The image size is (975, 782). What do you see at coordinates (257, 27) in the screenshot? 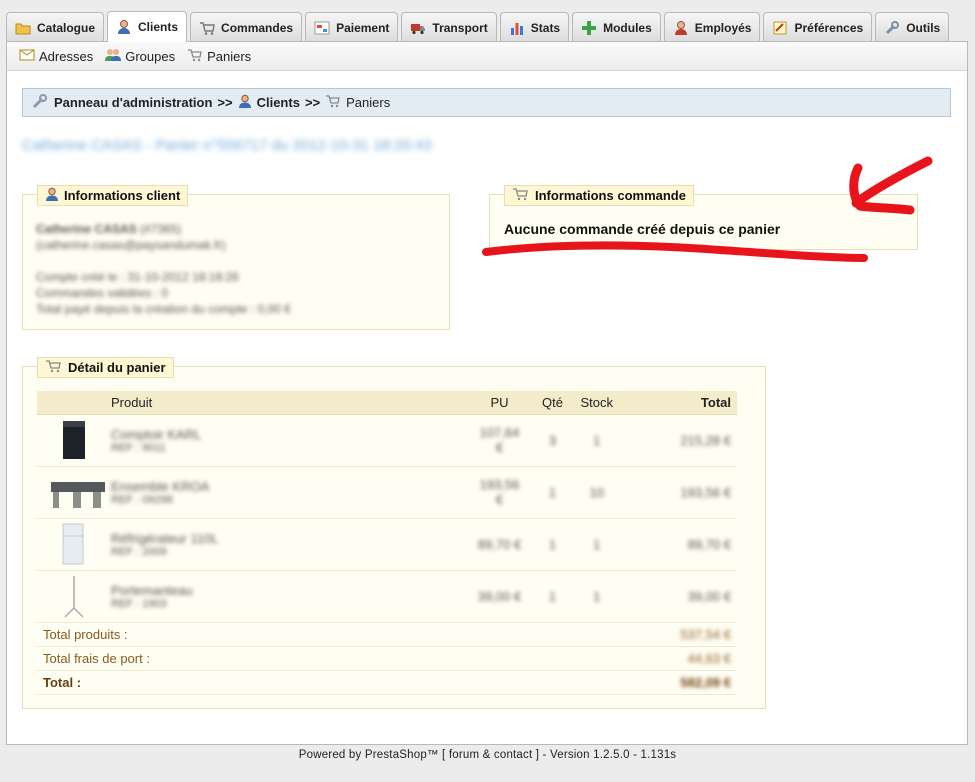
I see `tab-label: Commandes` at bounding box center [257, 27].